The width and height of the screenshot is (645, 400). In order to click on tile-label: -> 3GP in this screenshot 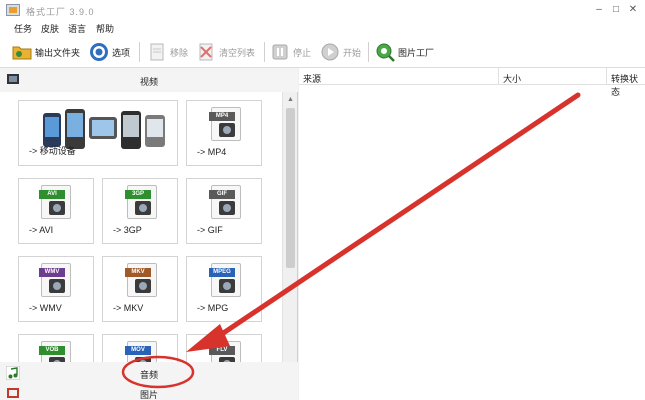, I will do `click(127, 230)`.